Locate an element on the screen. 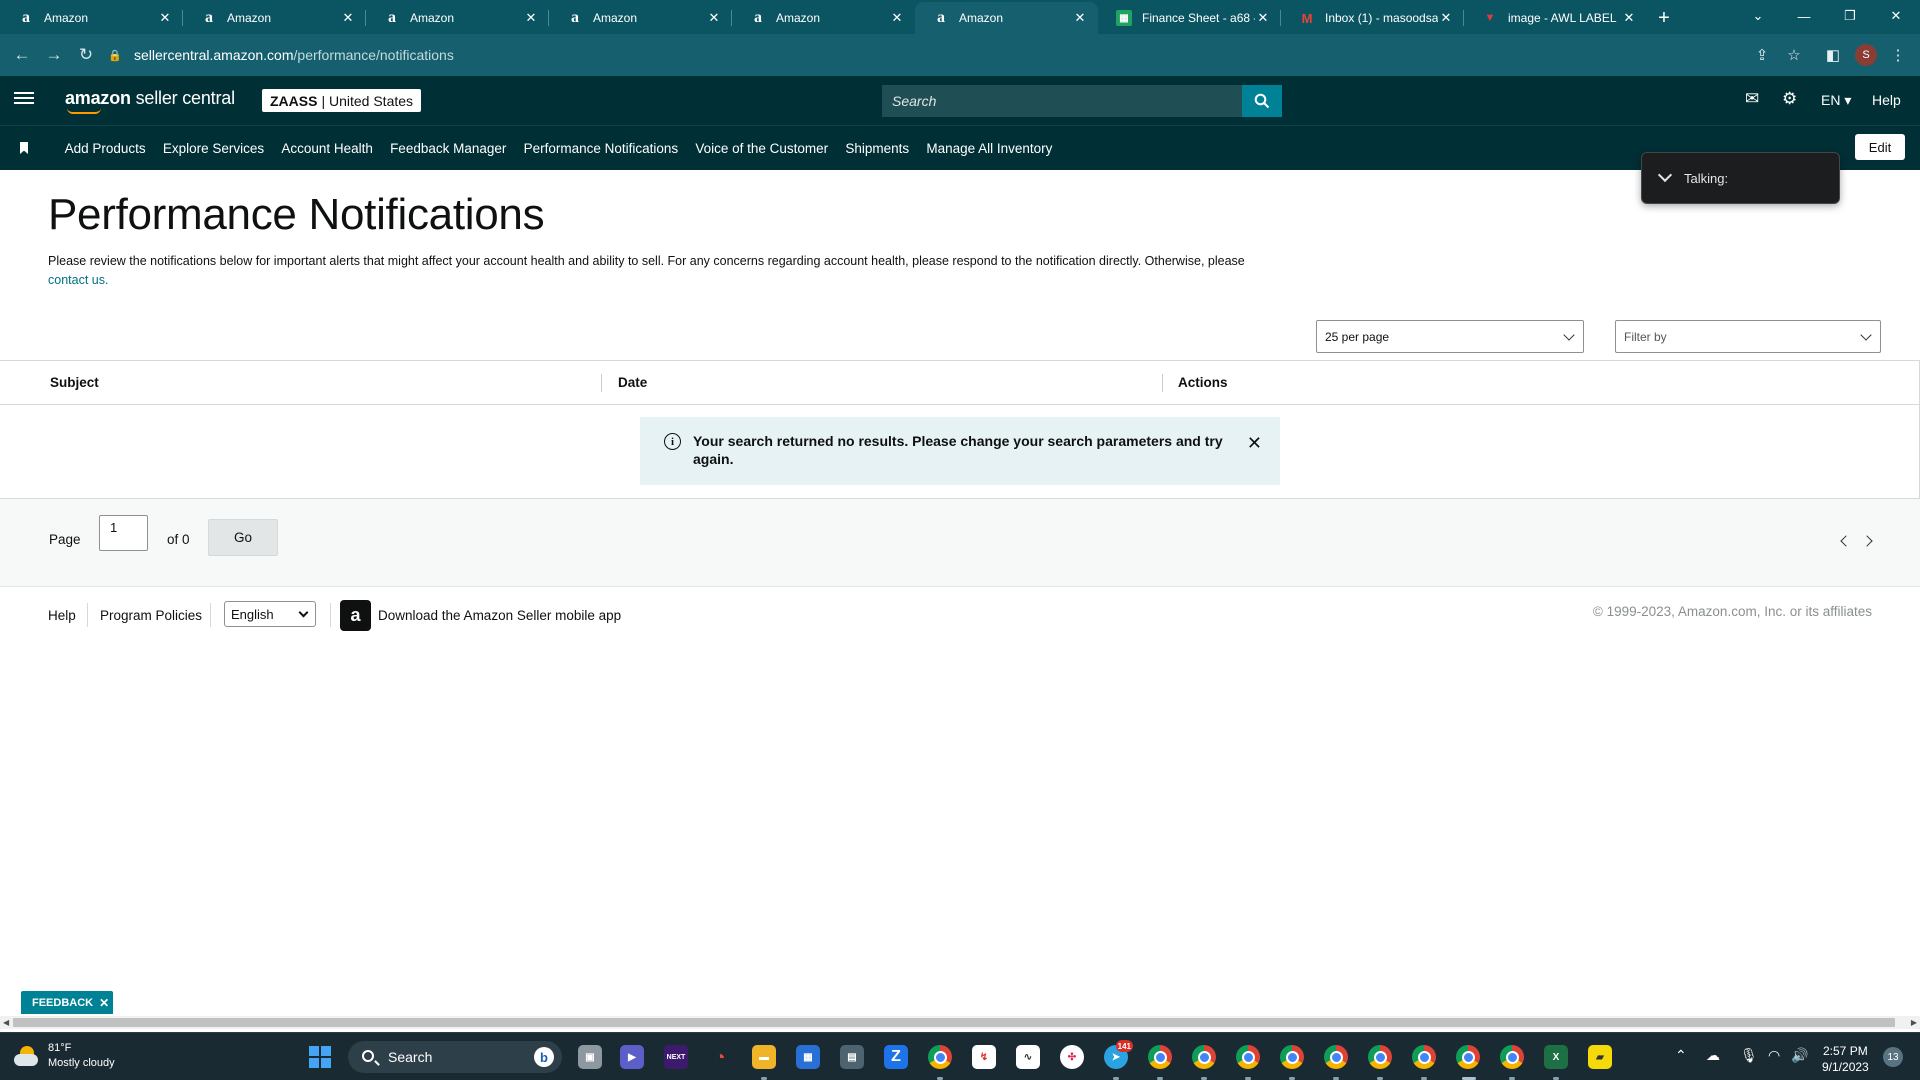 This screenshot has width=1920, height=1080. next-app-icon: NEXT is located at coordinates (676, 1057).